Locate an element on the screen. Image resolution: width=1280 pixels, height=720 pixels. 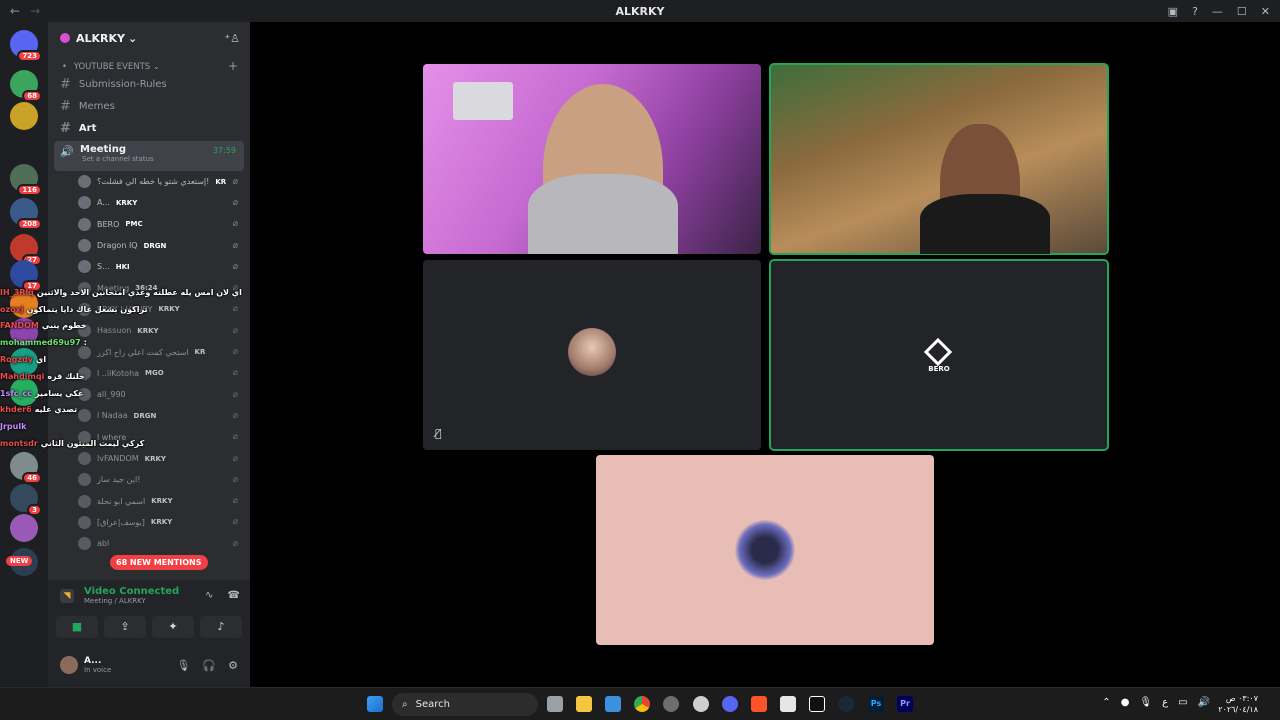
disconnect-icon: ☎ is located at coordinates (234, 595).